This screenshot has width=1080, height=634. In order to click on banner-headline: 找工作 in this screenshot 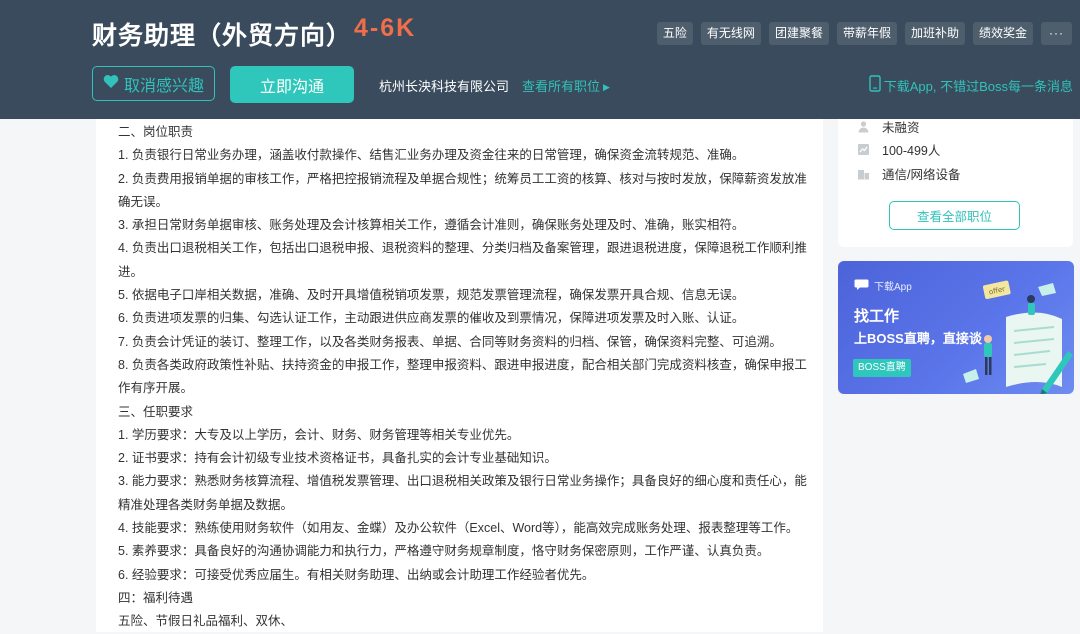, I will do `click(877, 316)`.